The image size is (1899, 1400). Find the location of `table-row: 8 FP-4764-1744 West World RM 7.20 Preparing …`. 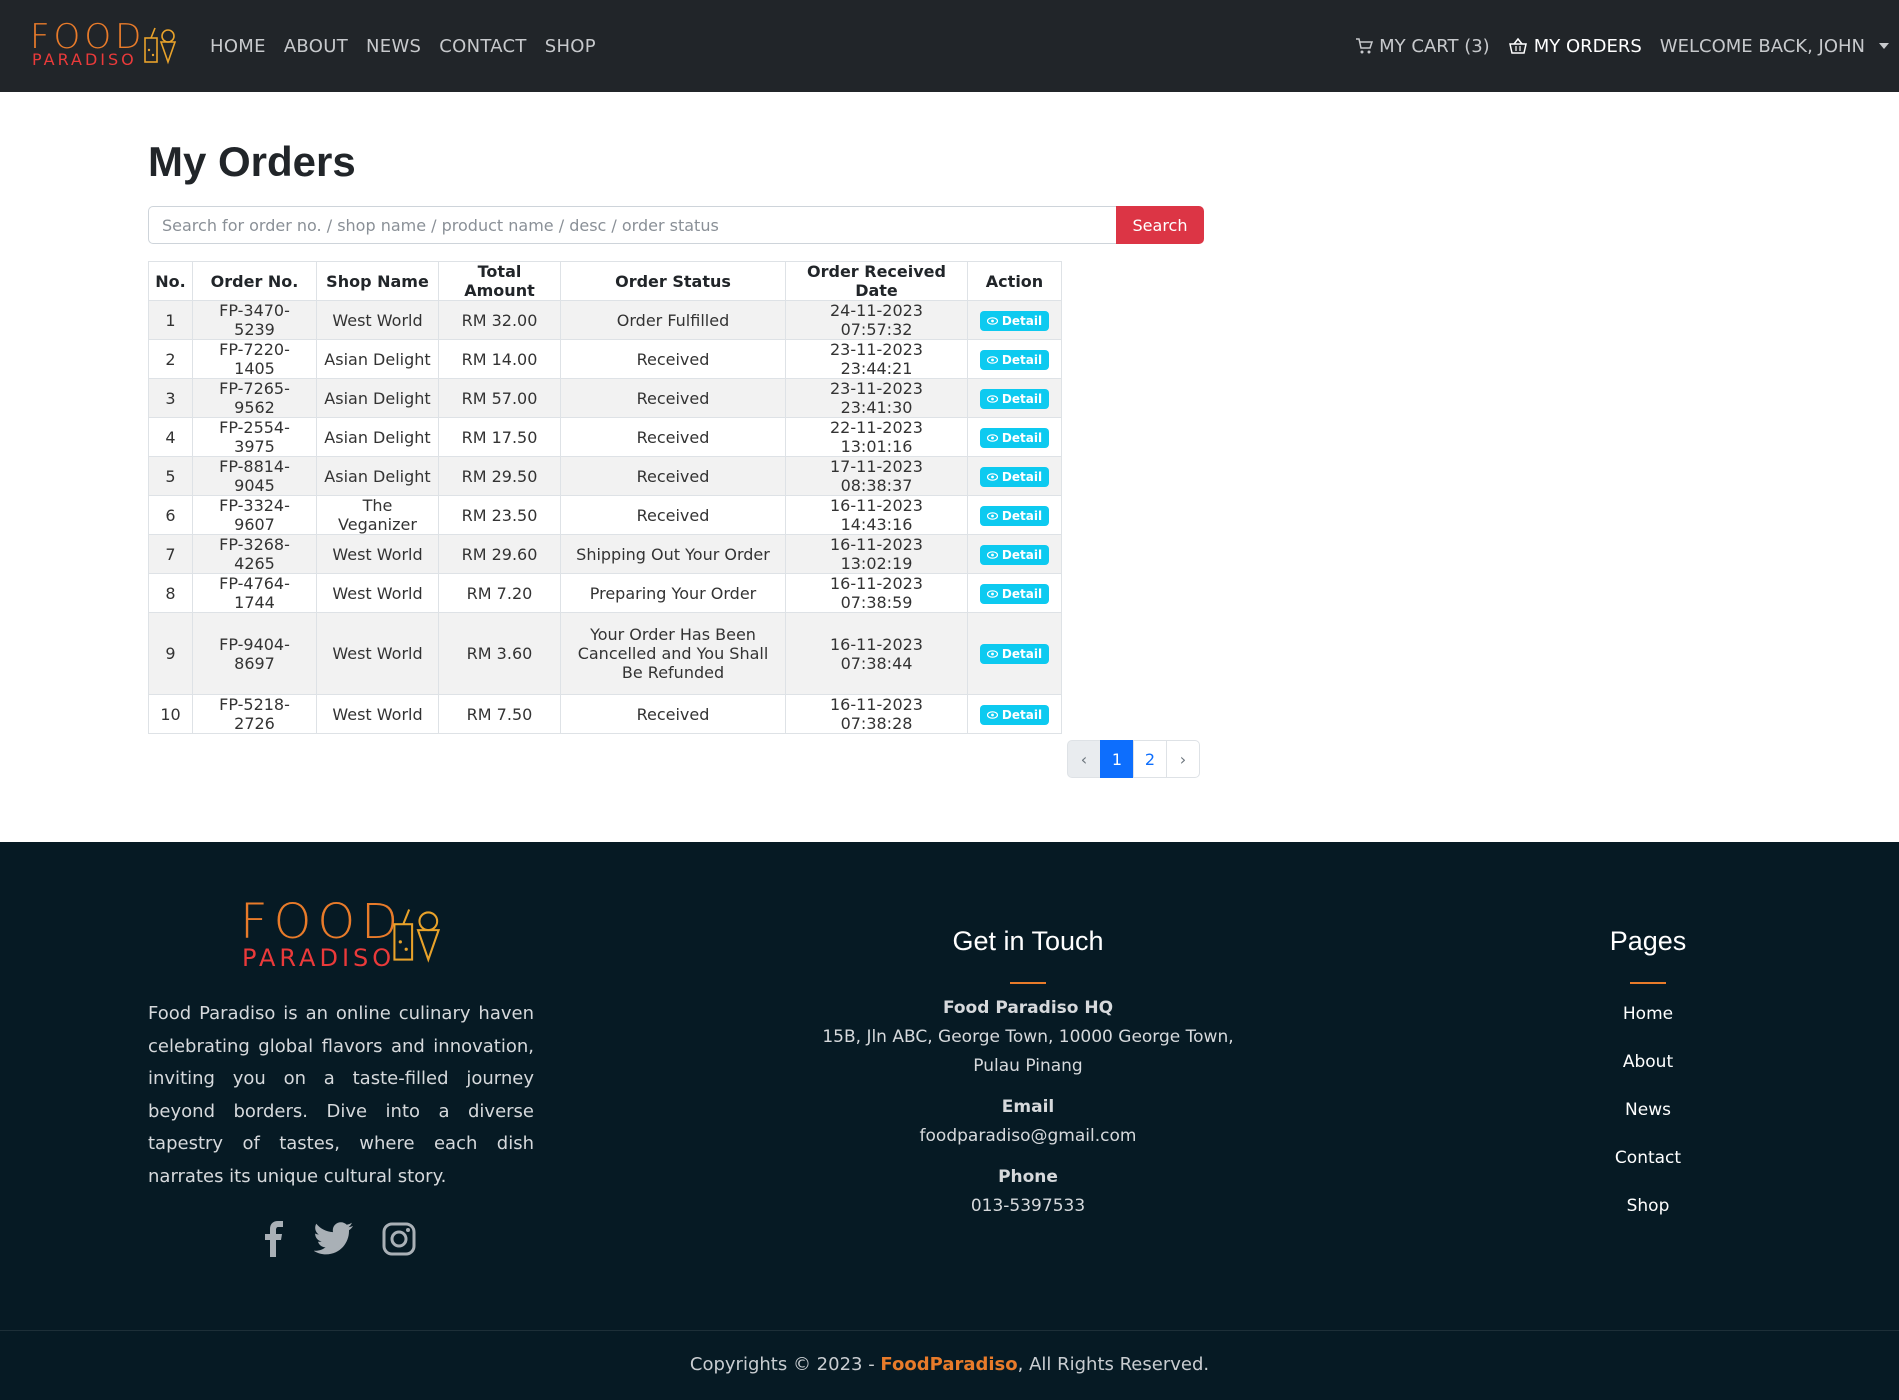

table-row: 8 FP-4764-1744 West World RM 7.20 Preparing … is located at coordinates (605, 593).